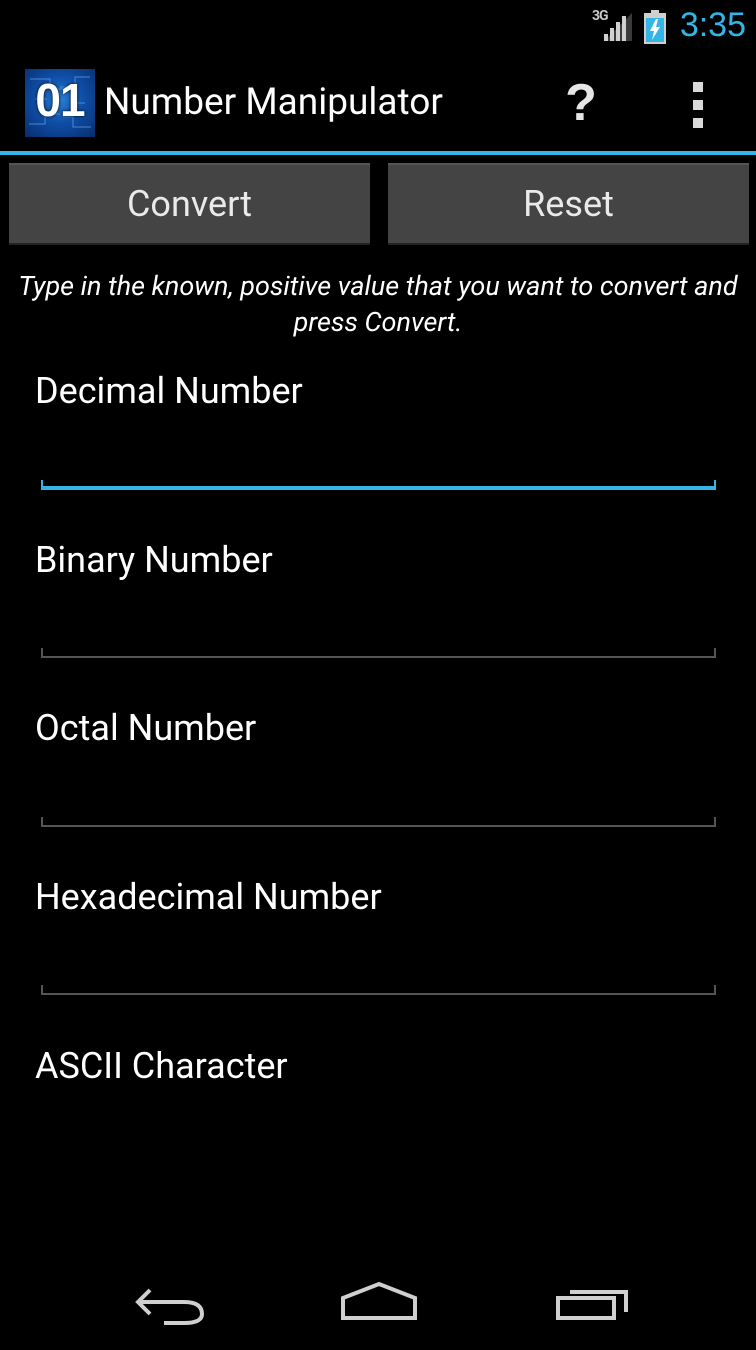  I want to click on clock: 3:35, so click(712, 25).